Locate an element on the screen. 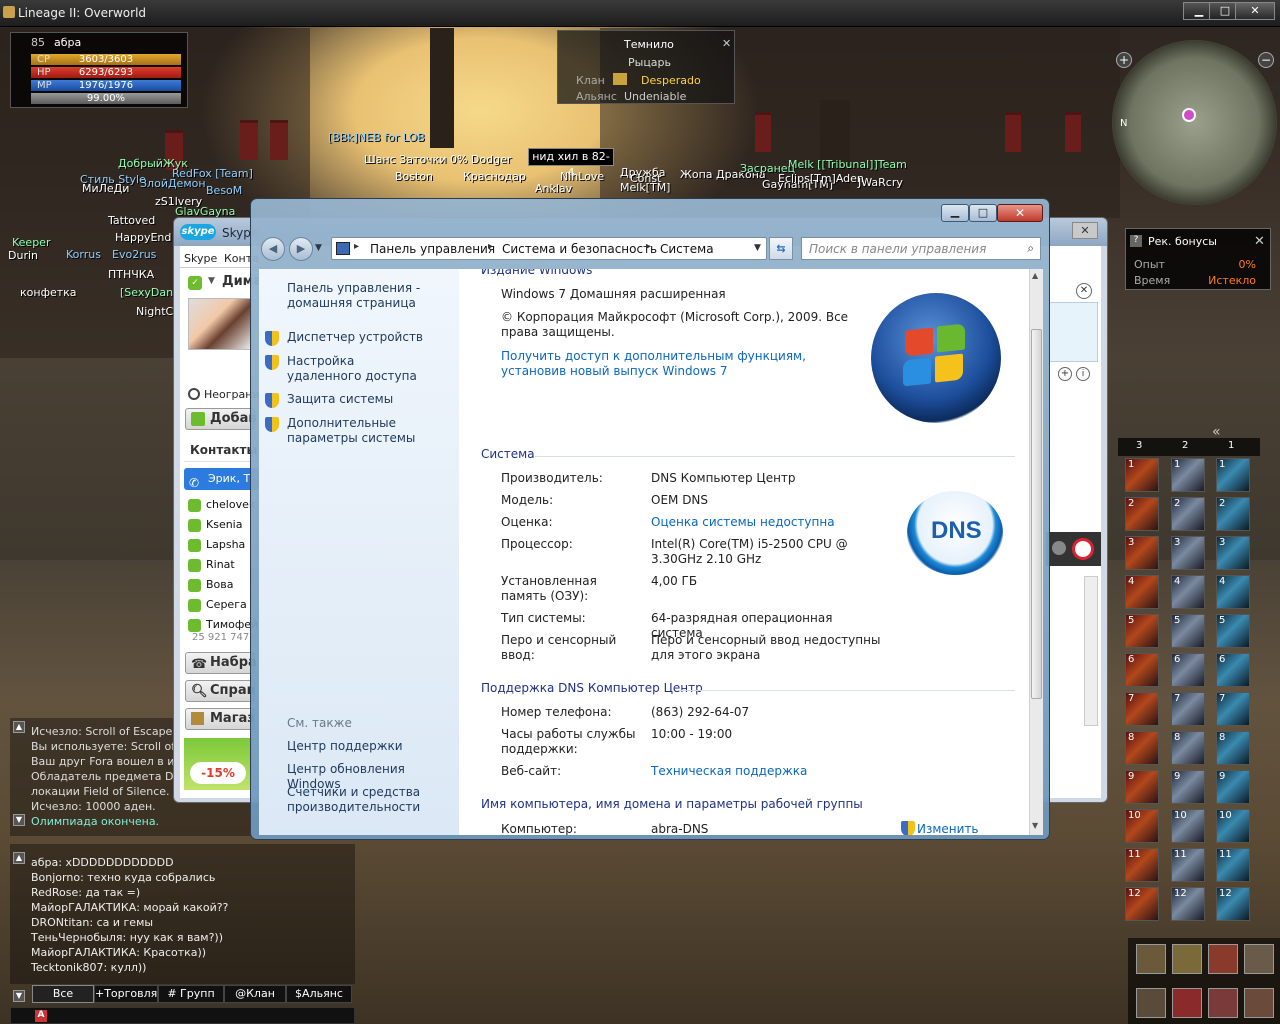  minimap: N is located at coordinates (1194, 122).